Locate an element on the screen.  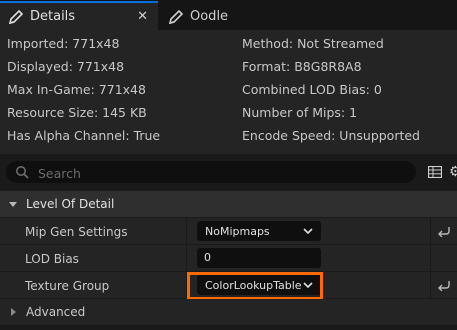
format-info: Format: B8G8R8A8 is located at coordinates (302, 66).